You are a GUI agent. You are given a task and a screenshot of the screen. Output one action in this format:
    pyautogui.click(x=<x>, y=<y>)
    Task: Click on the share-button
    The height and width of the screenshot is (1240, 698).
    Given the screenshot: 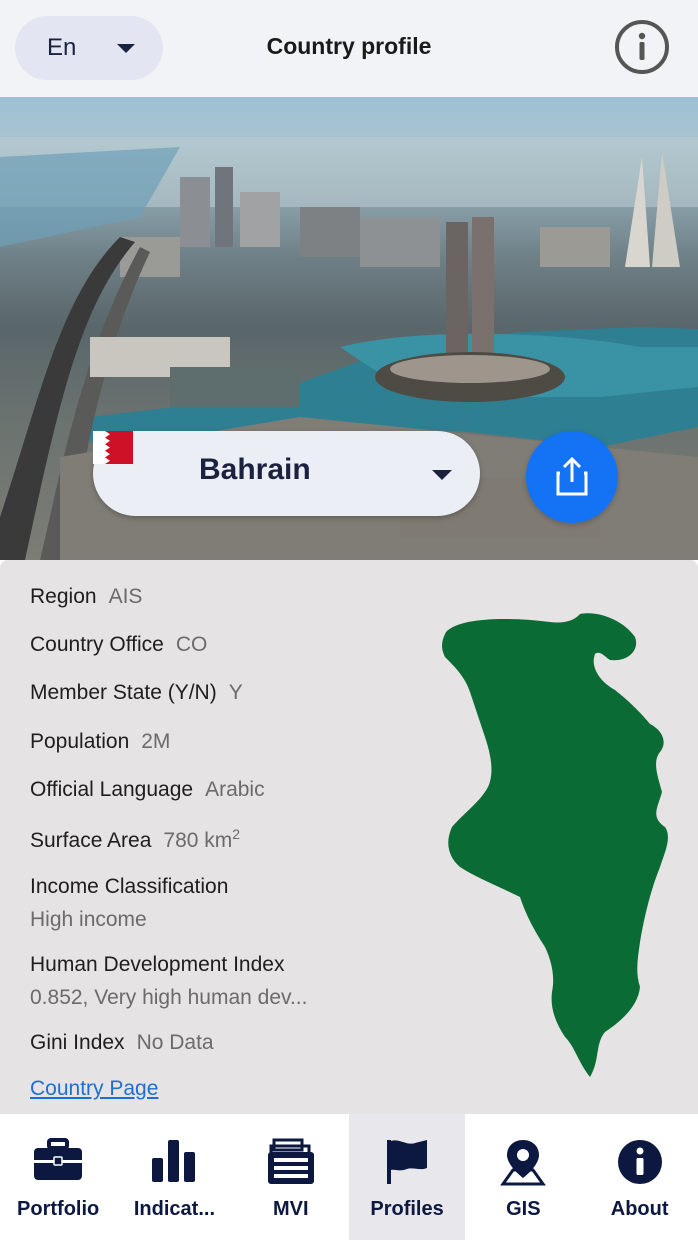 What is the action you would take?
    pyautogui.click(x=572, y=477)
    